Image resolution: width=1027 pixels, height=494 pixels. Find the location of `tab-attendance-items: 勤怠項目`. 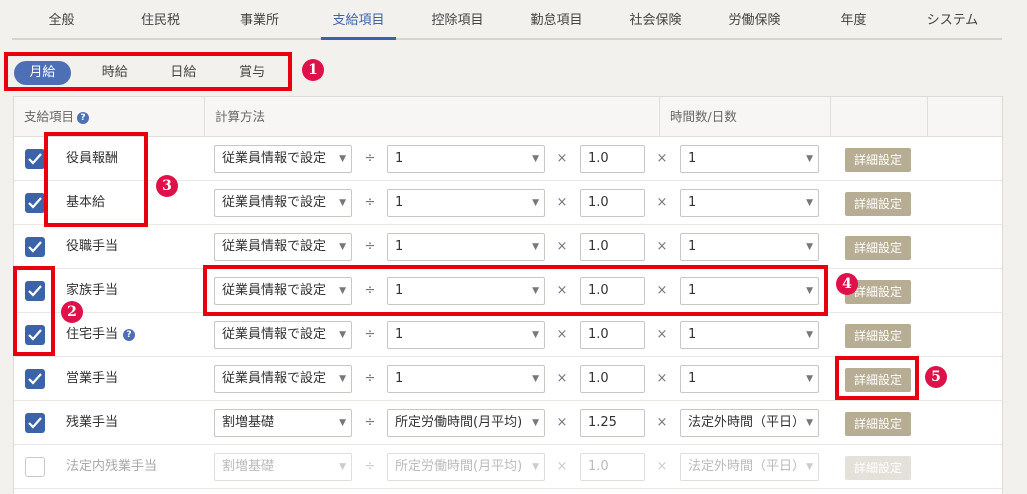

tab-attendance-items: 勤怠項目 is located at coordinates (556, 19).